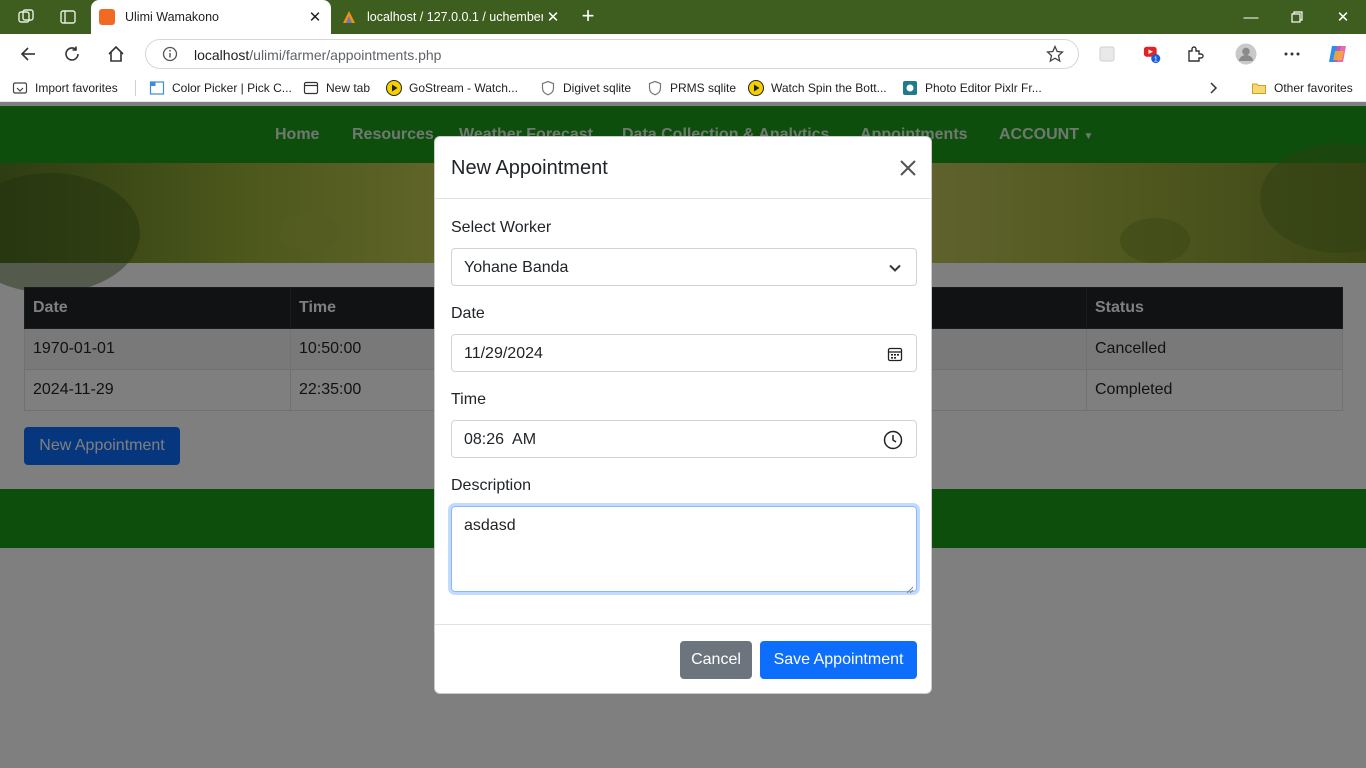 The height and width of the screenshot is (768, 1366). Describe the element at coordinates (318, 55) in the screenshot. I see `url-text: localhost/ulimi/farmer/appointments.php` at that location.